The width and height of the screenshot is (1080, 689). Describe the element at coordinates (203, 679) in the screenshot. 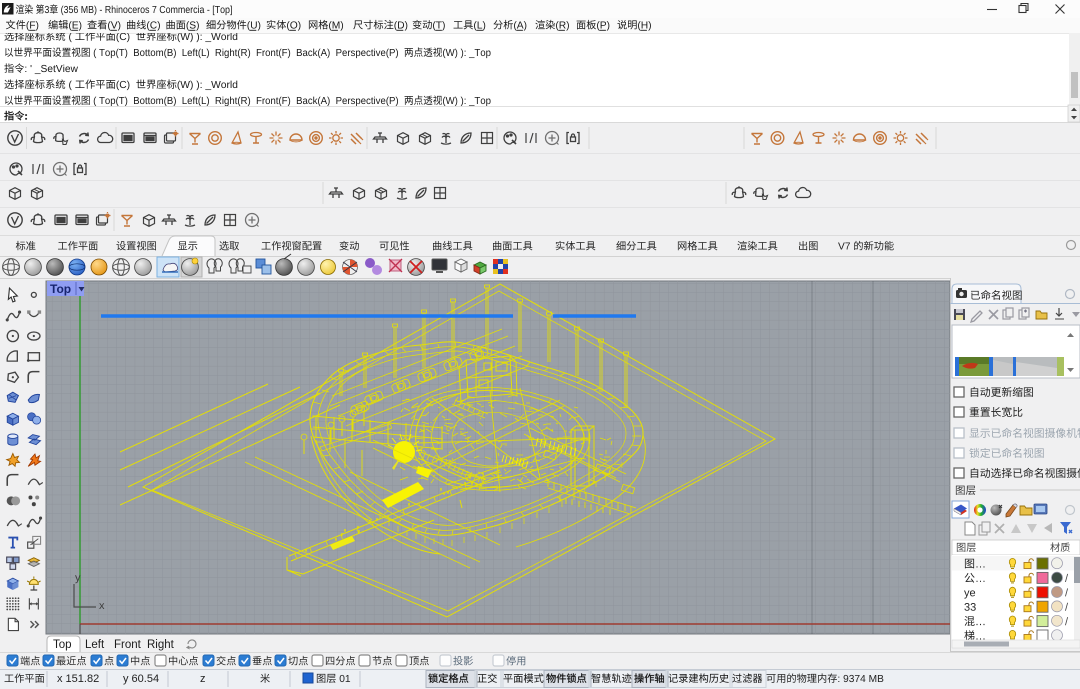

I see `svg-text: z` at that location.